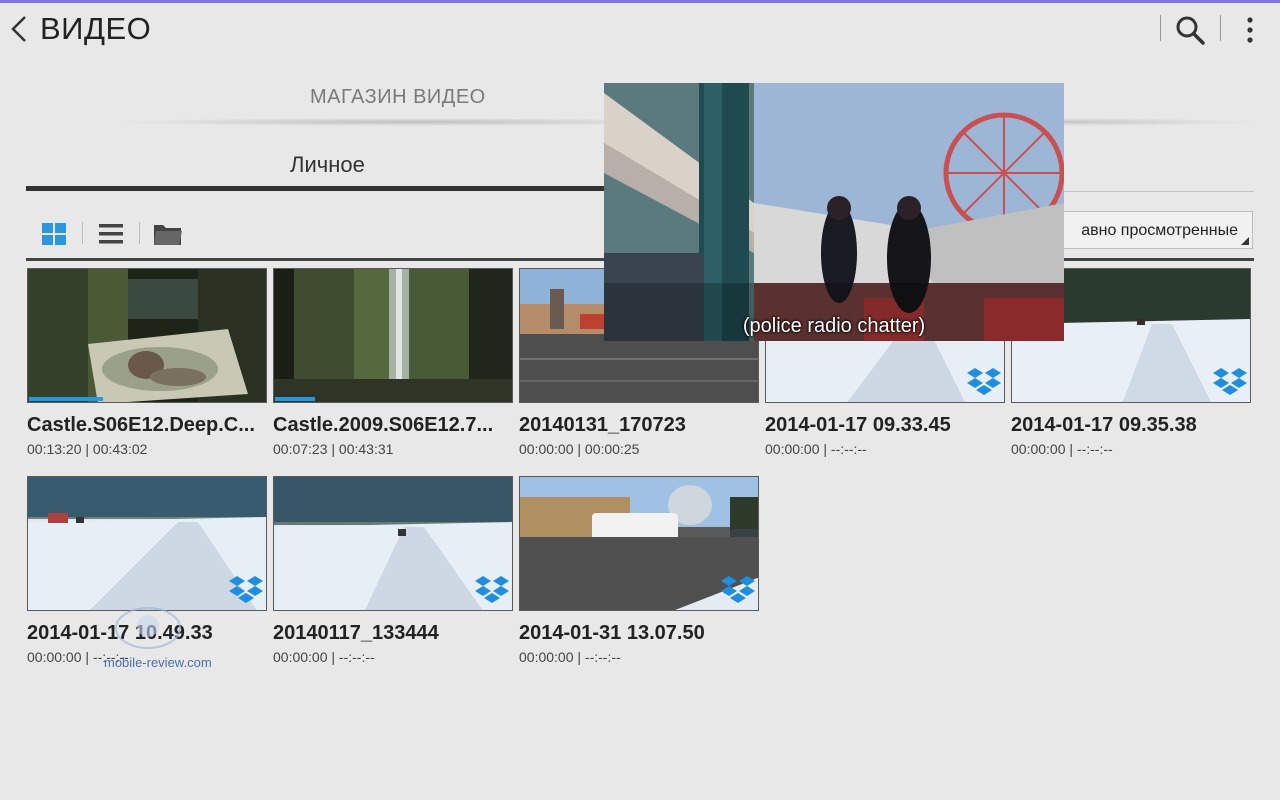 This screenshot has width=1280, height=800. Describe the element at coordinates (834, 326) in the screenshot. I see `video-subtitle: (police radio chatter)` at that location.